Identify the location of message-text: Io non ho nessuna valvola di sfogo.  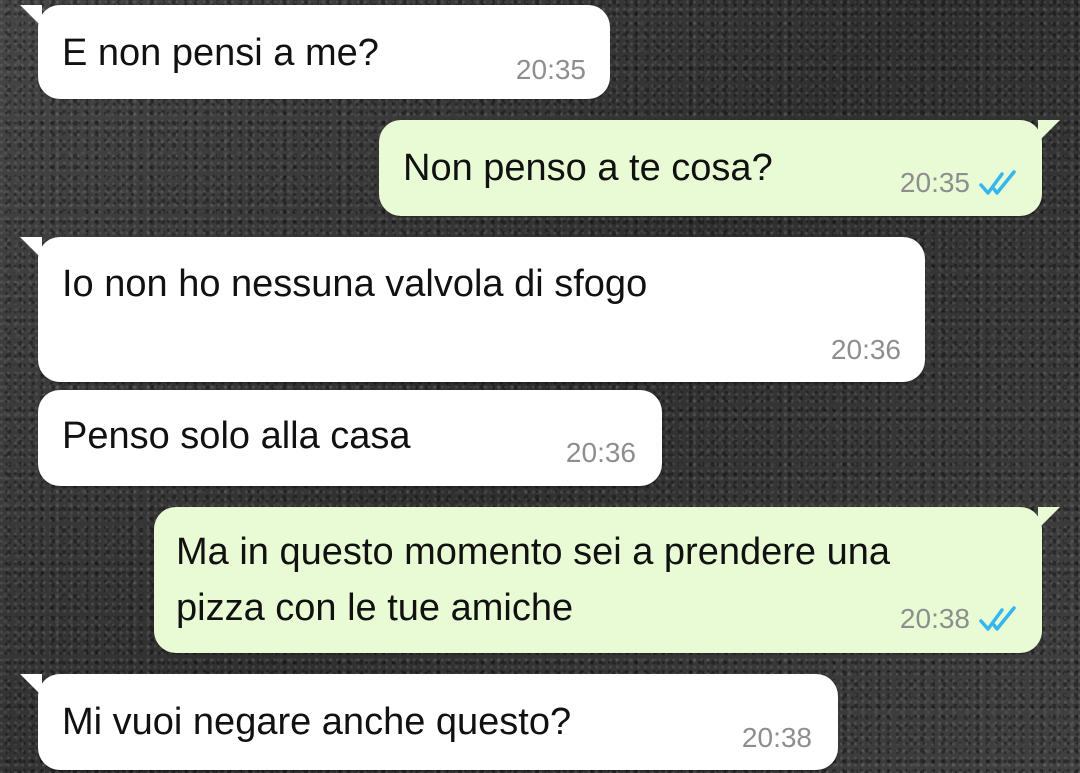
(355, 284).